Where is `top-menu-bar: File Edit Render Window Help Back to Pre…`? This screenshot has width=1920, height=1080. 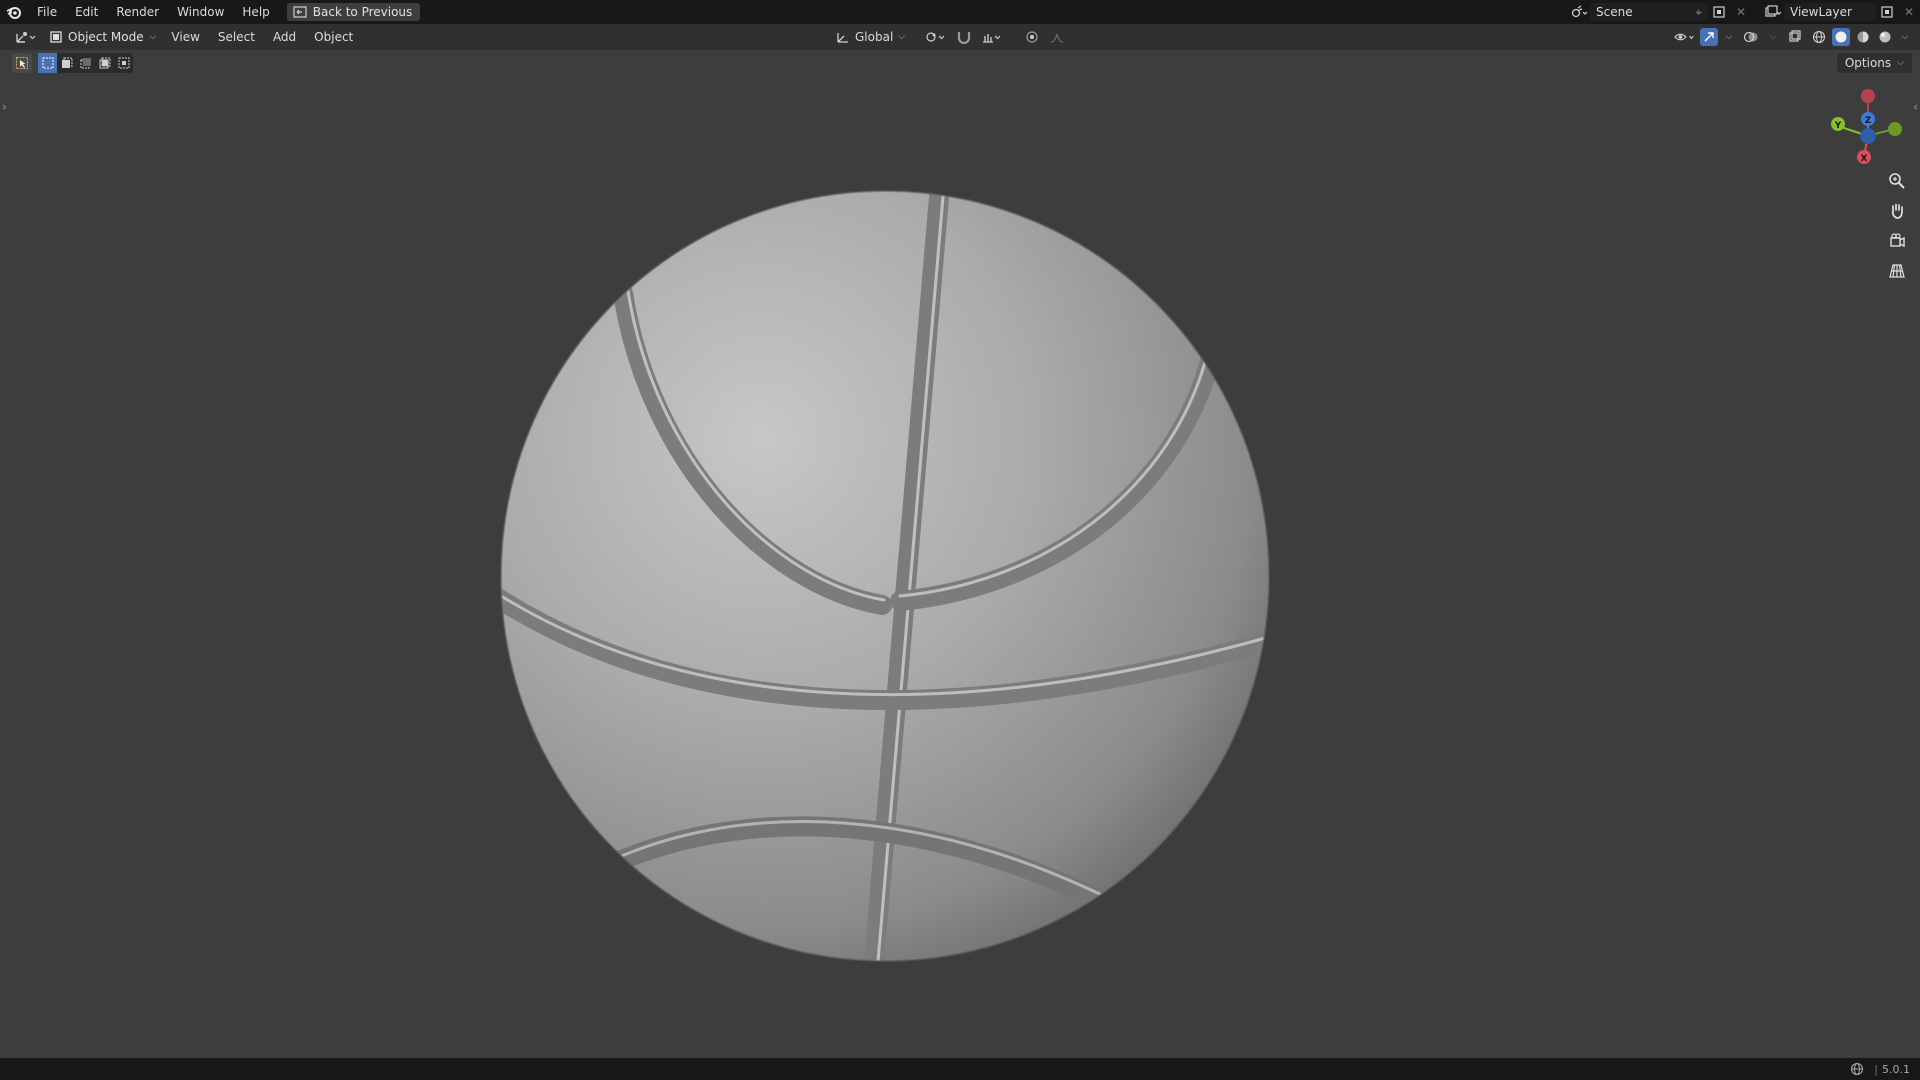
top-menu-bar: File Edit Render Window Help Back to Pre… is located at coordinates (960, 12).